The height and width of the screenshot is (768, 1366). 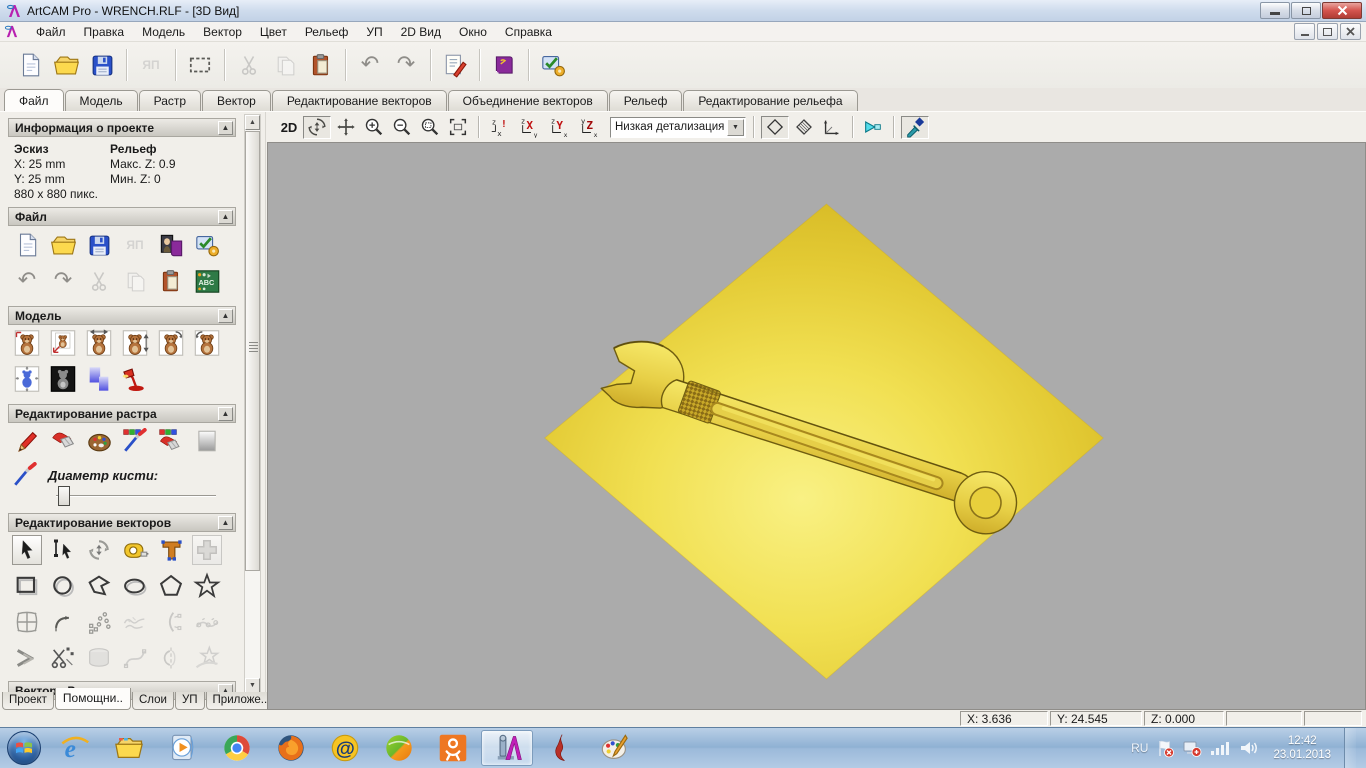 What do you see at coordinates (455, 65) in the screenshot?
I see `notes-button` at bounding box center [455, 65].